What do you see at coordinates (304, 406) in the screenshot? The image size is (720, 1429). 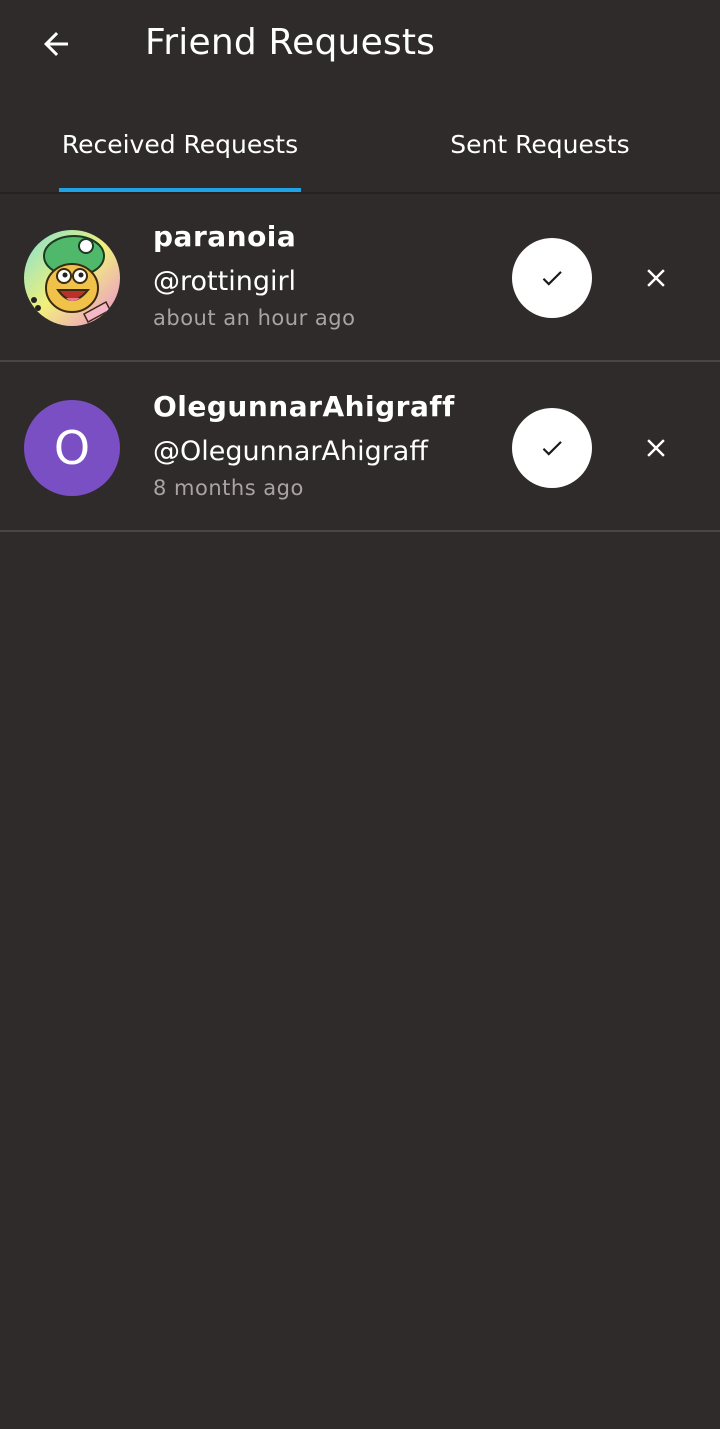 I see `display-name: OlegunnarAhigraff` at bounding box center [304, 406].